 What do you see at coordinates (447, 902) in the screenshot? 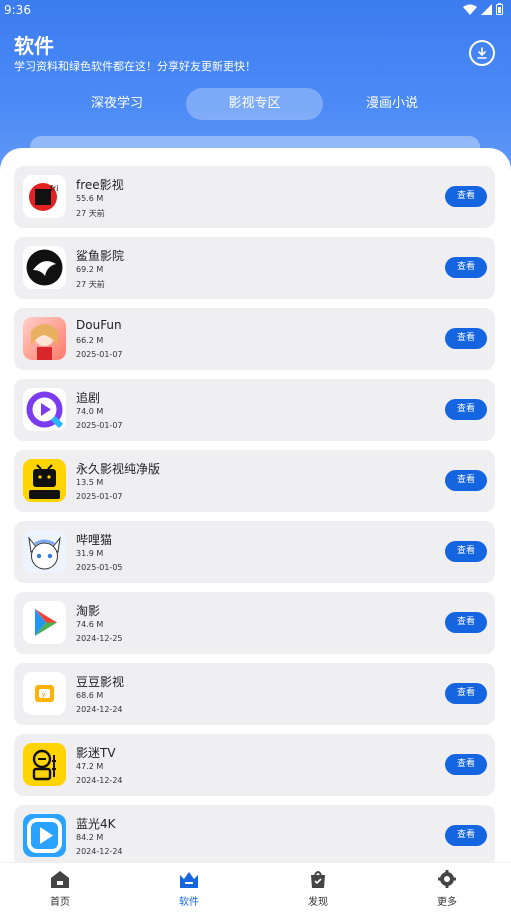
I see `nav-more-label: 更多` at bounding box center [447, 902].